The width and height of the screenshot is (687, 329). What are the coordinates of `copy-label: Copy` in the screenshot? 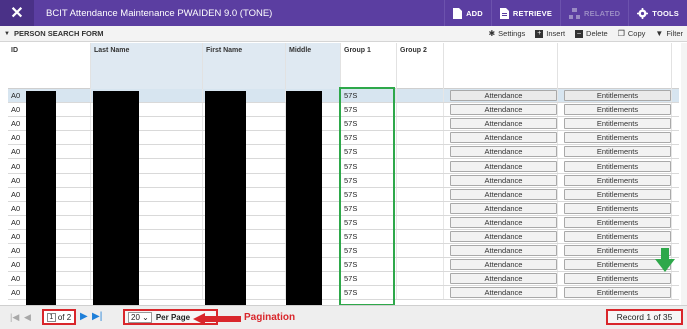 It's located at (636, 33).